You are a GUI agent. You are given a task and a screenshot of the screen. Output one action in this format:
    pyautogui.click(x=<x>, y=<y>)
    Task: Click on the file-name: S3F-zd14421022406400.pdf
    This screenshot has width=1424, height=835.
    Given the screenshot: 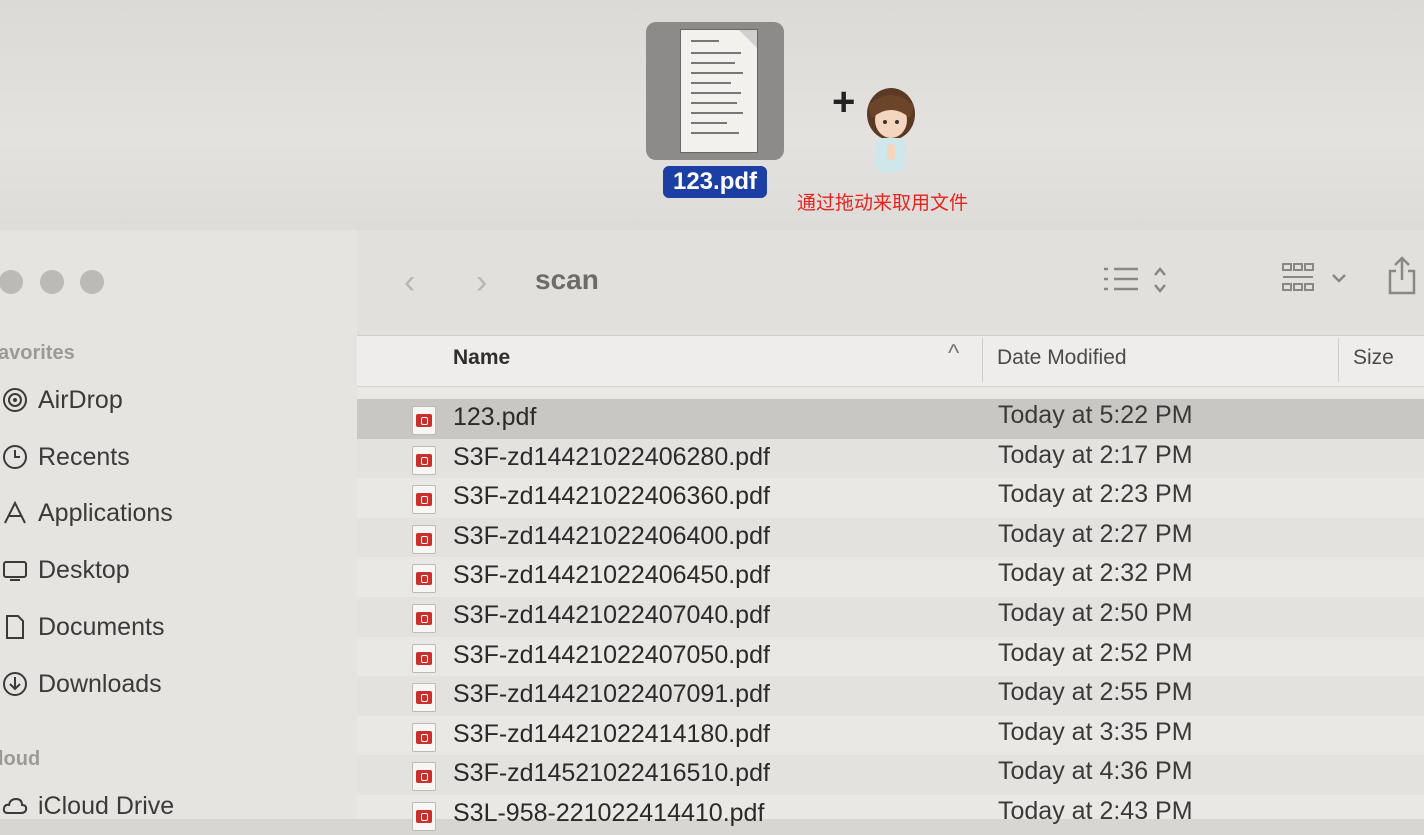 What is the action you would take?
    pyautogui.click(x=611, y=535)
    